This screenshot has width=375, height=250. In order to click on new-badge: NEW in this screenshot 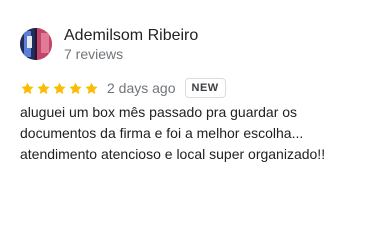, I will do `click(205, 88)`.